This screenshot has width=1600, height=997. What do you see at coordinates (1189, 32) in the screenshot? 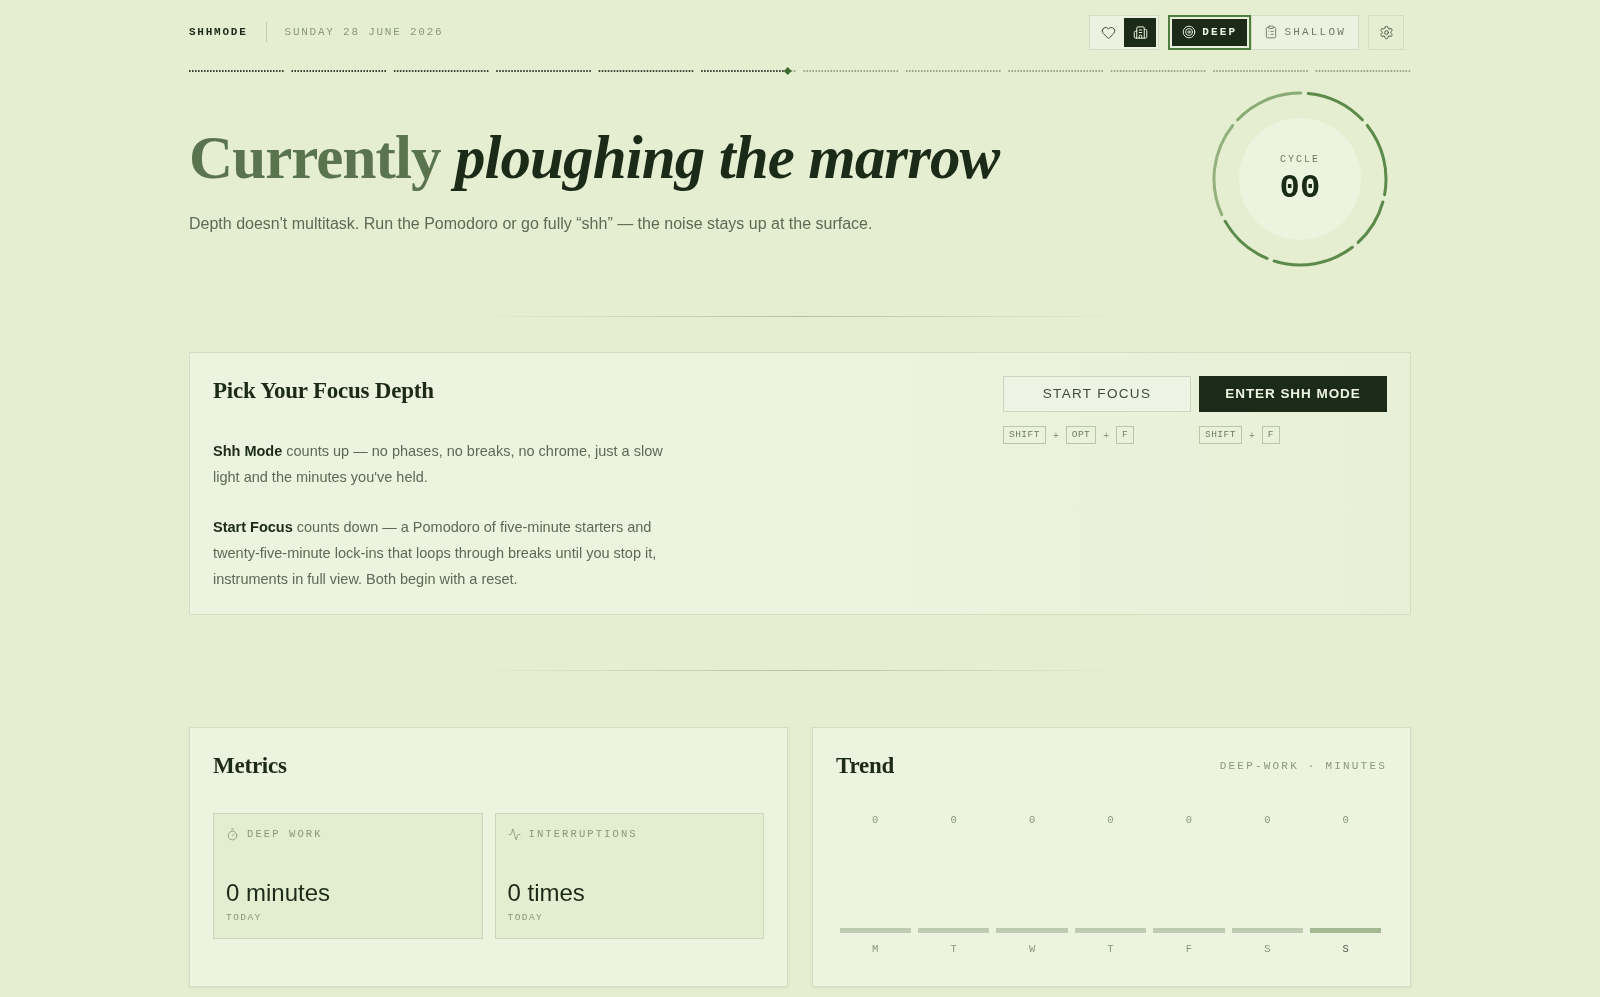
I see `target-icon` at bounding box center [1189, 32].